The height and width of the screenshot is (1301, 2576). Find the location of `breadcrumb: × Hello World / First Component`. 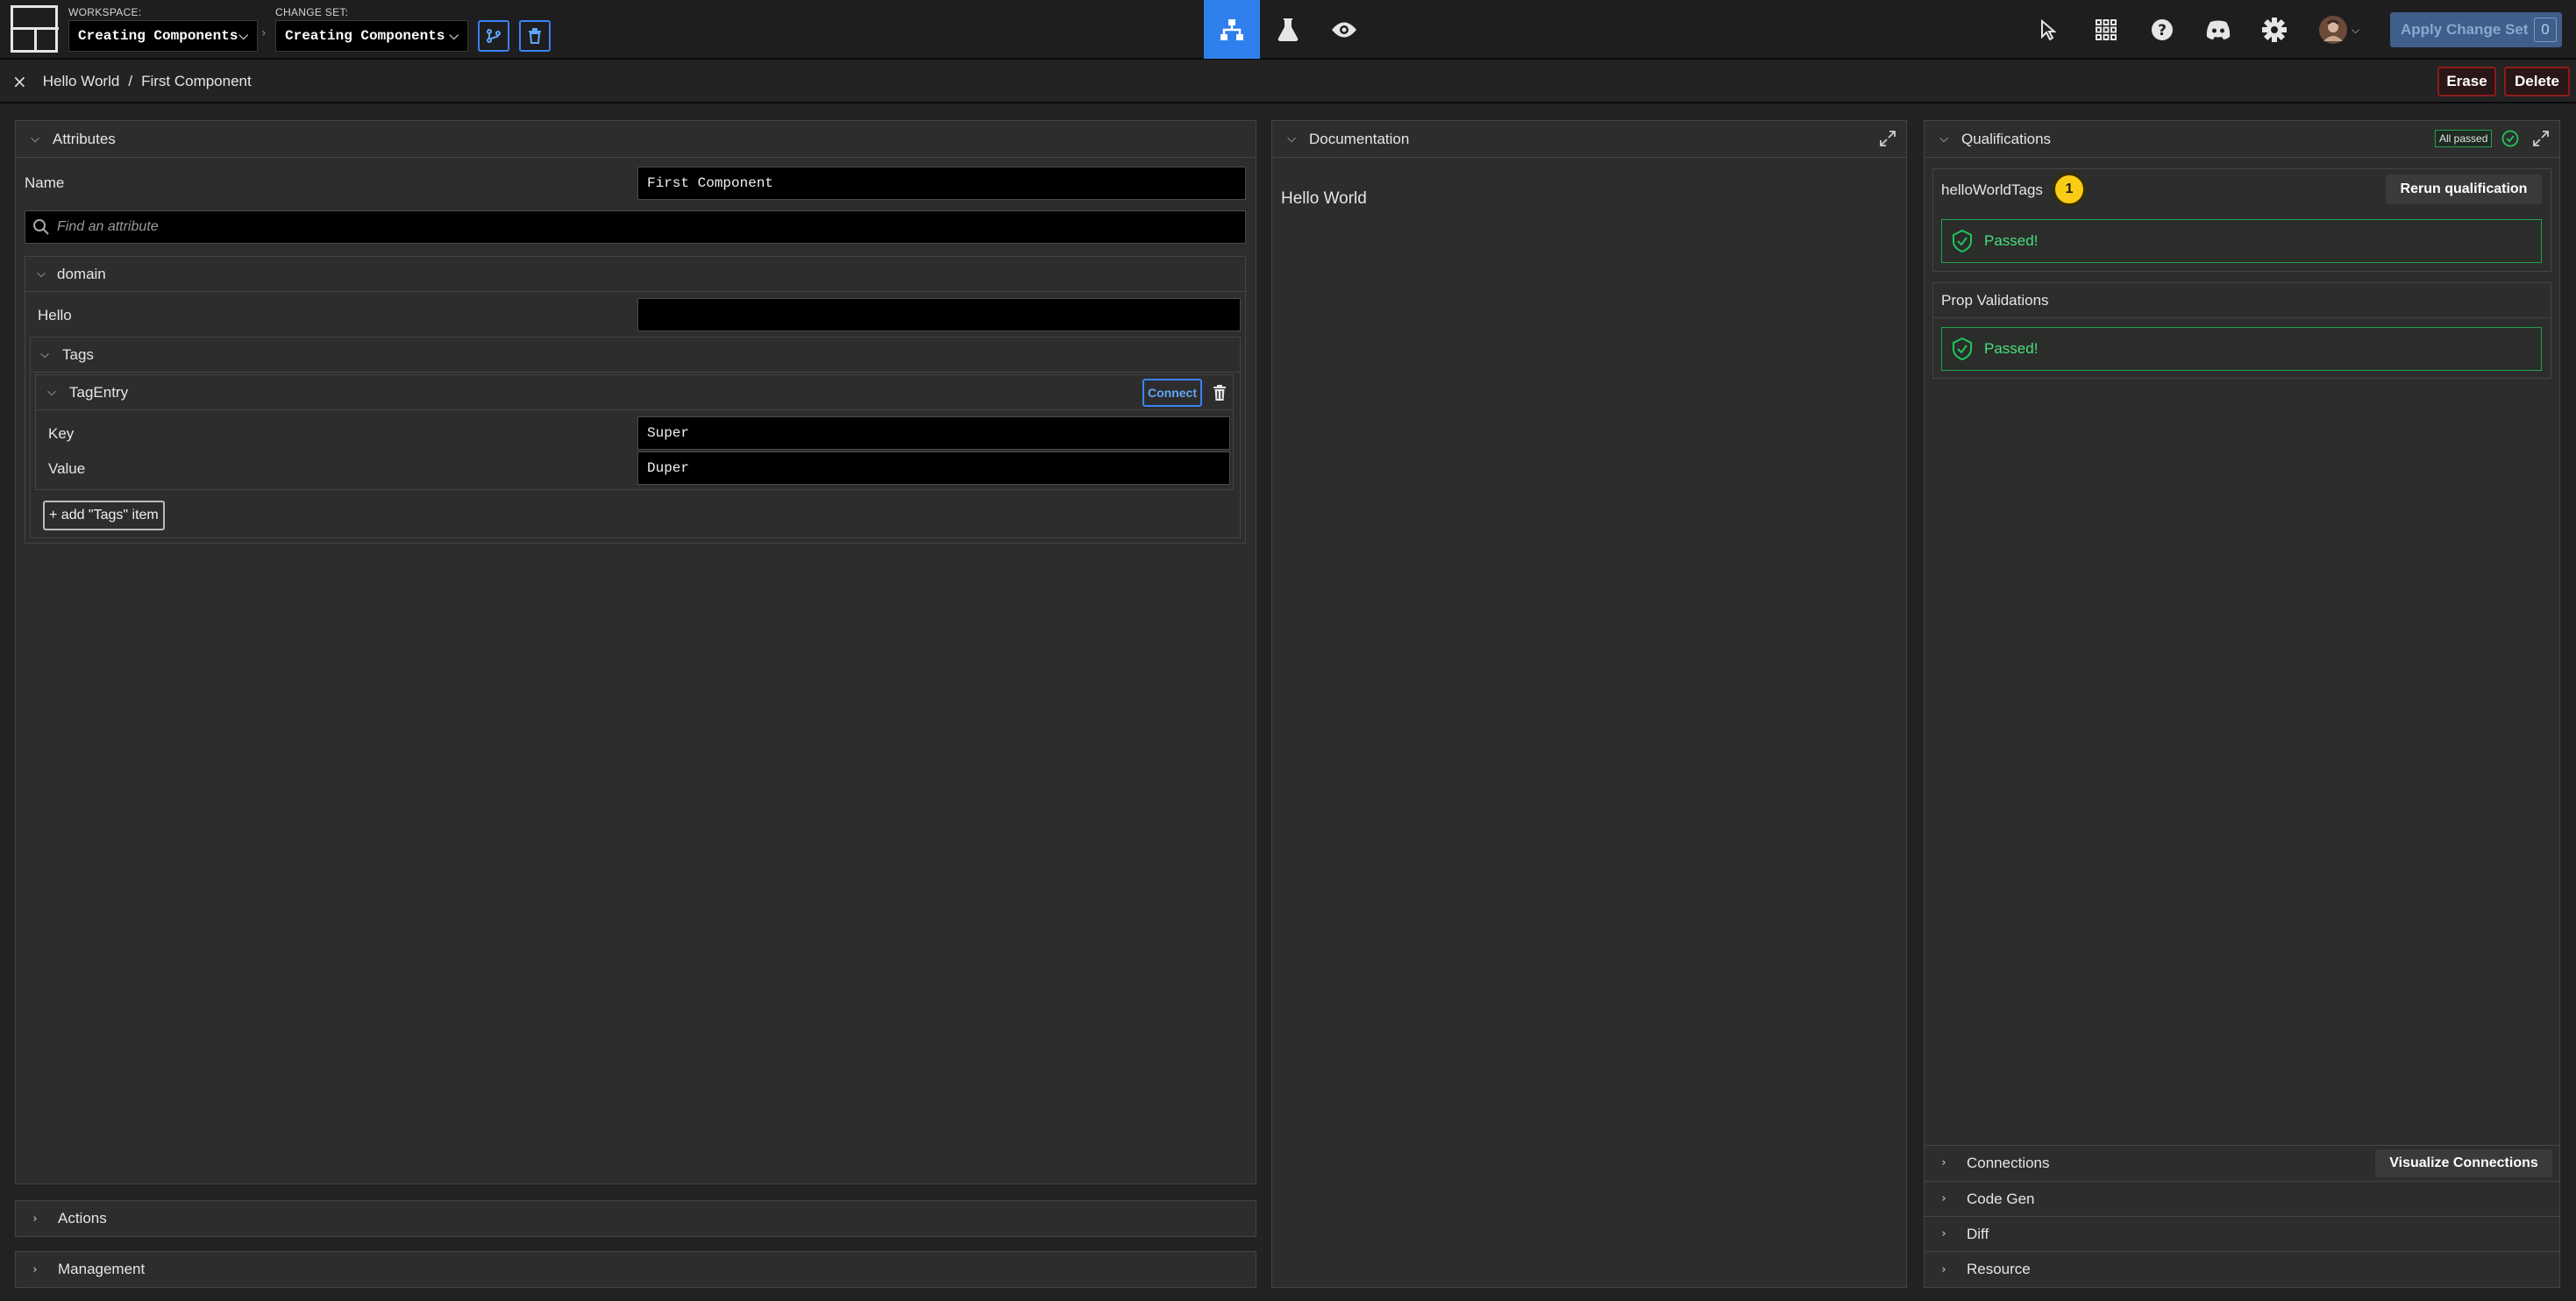

breadcrumb: × Hello World / First Component is located at coordinates (1288, 82).